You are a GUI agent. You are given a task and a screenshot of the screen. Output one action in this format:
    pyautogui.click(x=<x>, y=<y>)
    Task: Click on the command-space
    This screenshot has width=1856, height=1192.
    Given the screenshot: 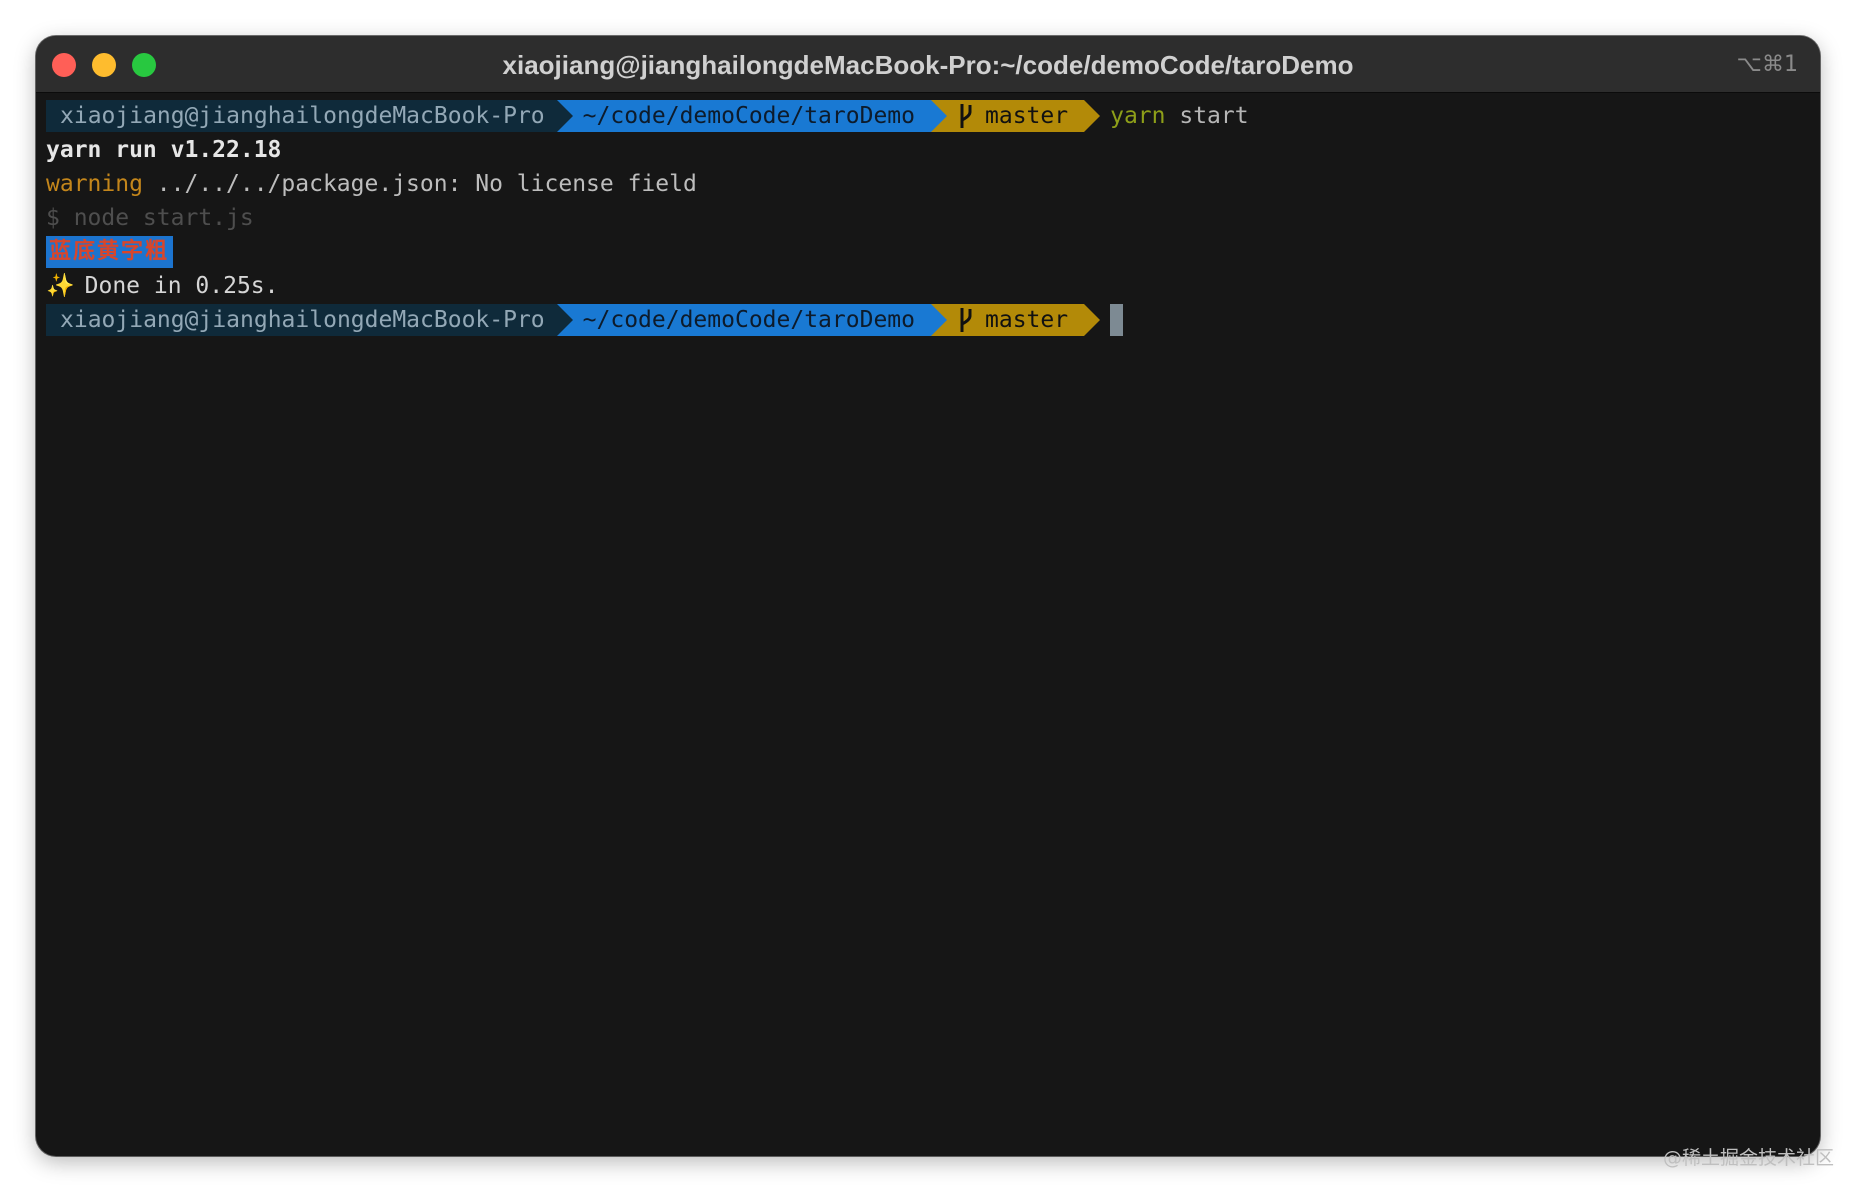 What is the action you would take?
    pyautogui.click(x=1172, y=116)
    